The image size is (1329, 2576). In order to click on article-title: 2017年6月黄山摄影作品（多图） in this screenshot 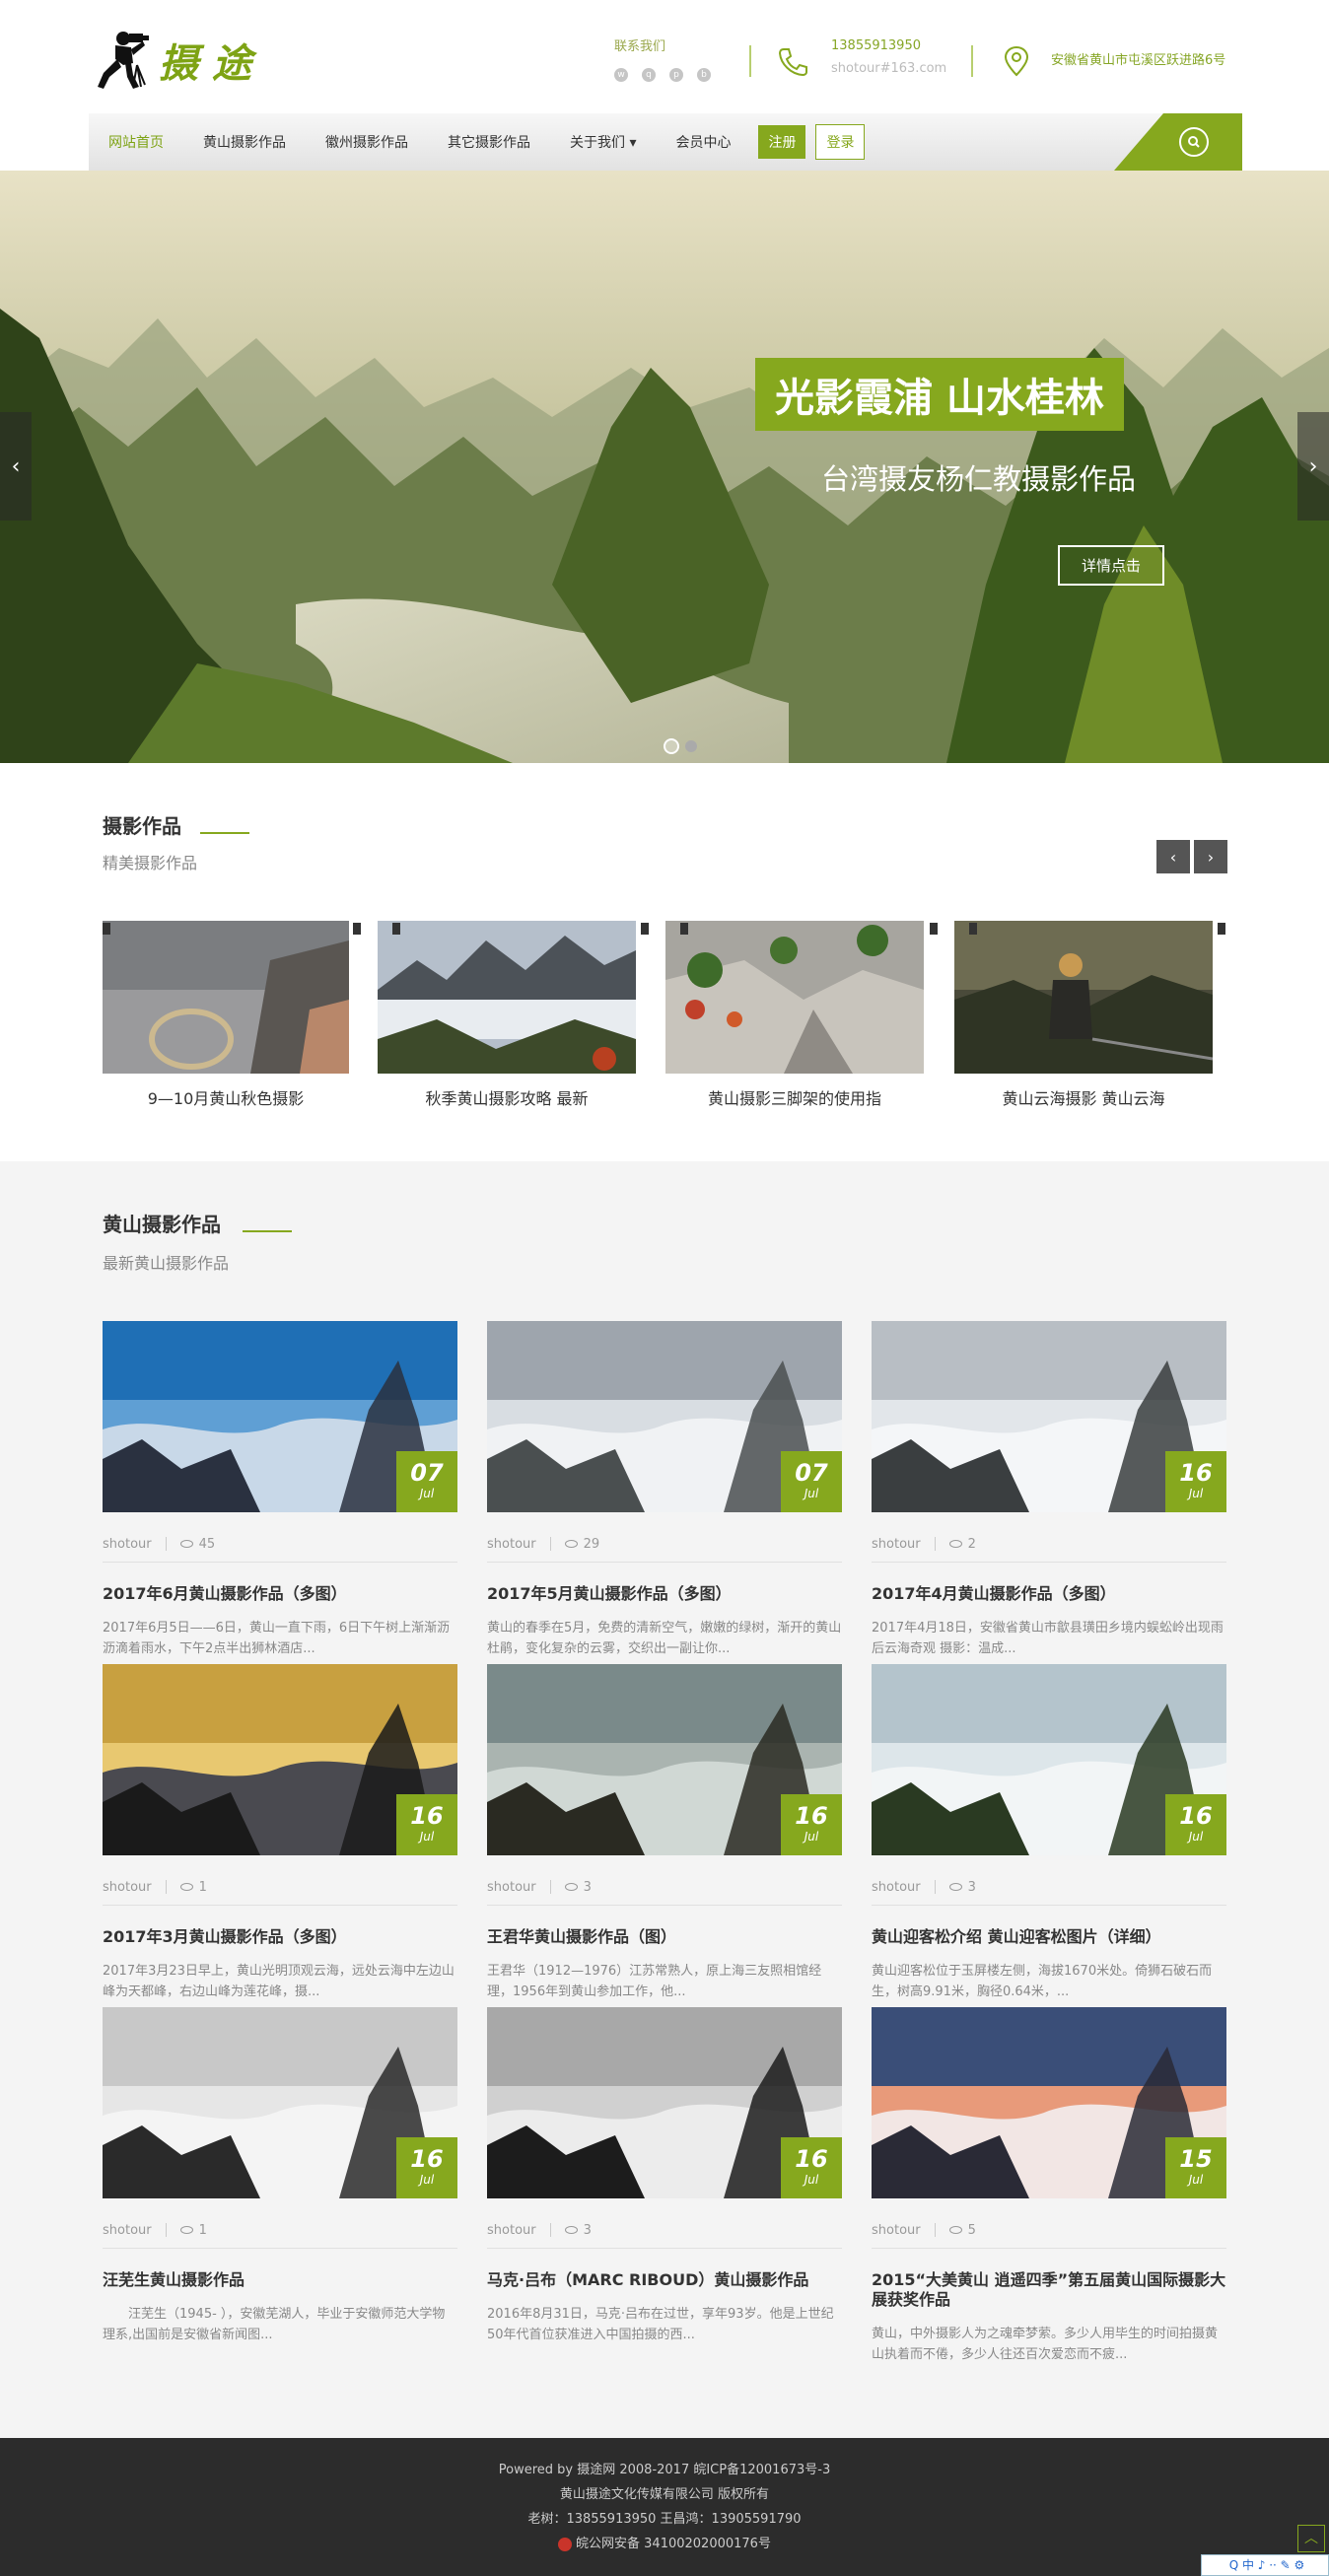, I will do `click(280, 1594)`.